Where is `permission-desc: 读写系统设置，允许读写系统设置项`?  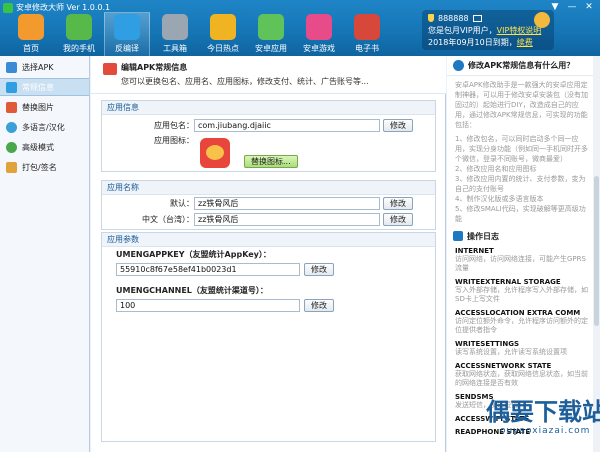
permission-desc: 读写系统设置，允许读写系统设置项 is located at coordinates (511, 352).